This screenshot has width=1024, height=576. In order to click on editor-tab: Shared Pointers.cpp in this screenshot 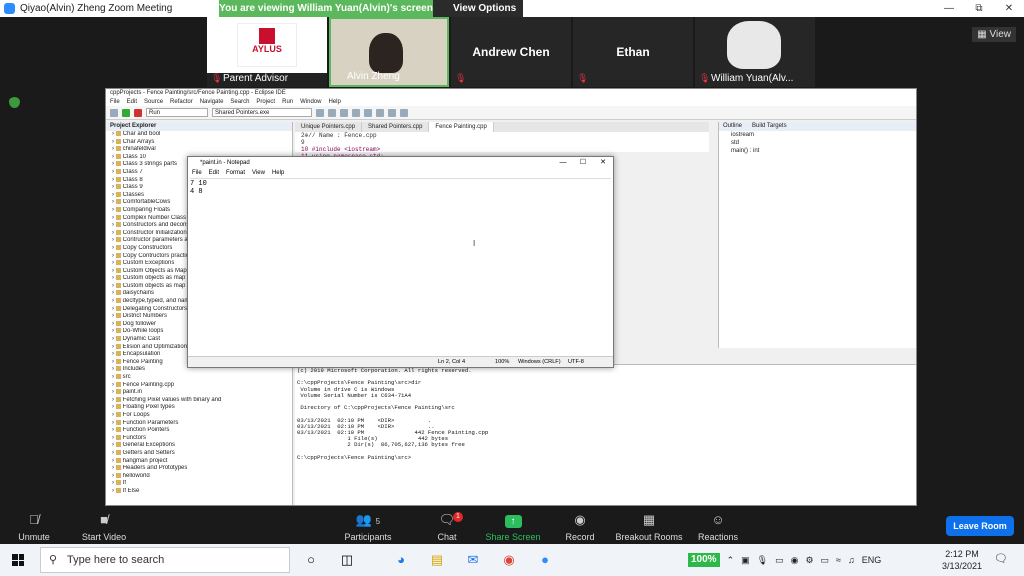, I will do `click(396, 127)`.